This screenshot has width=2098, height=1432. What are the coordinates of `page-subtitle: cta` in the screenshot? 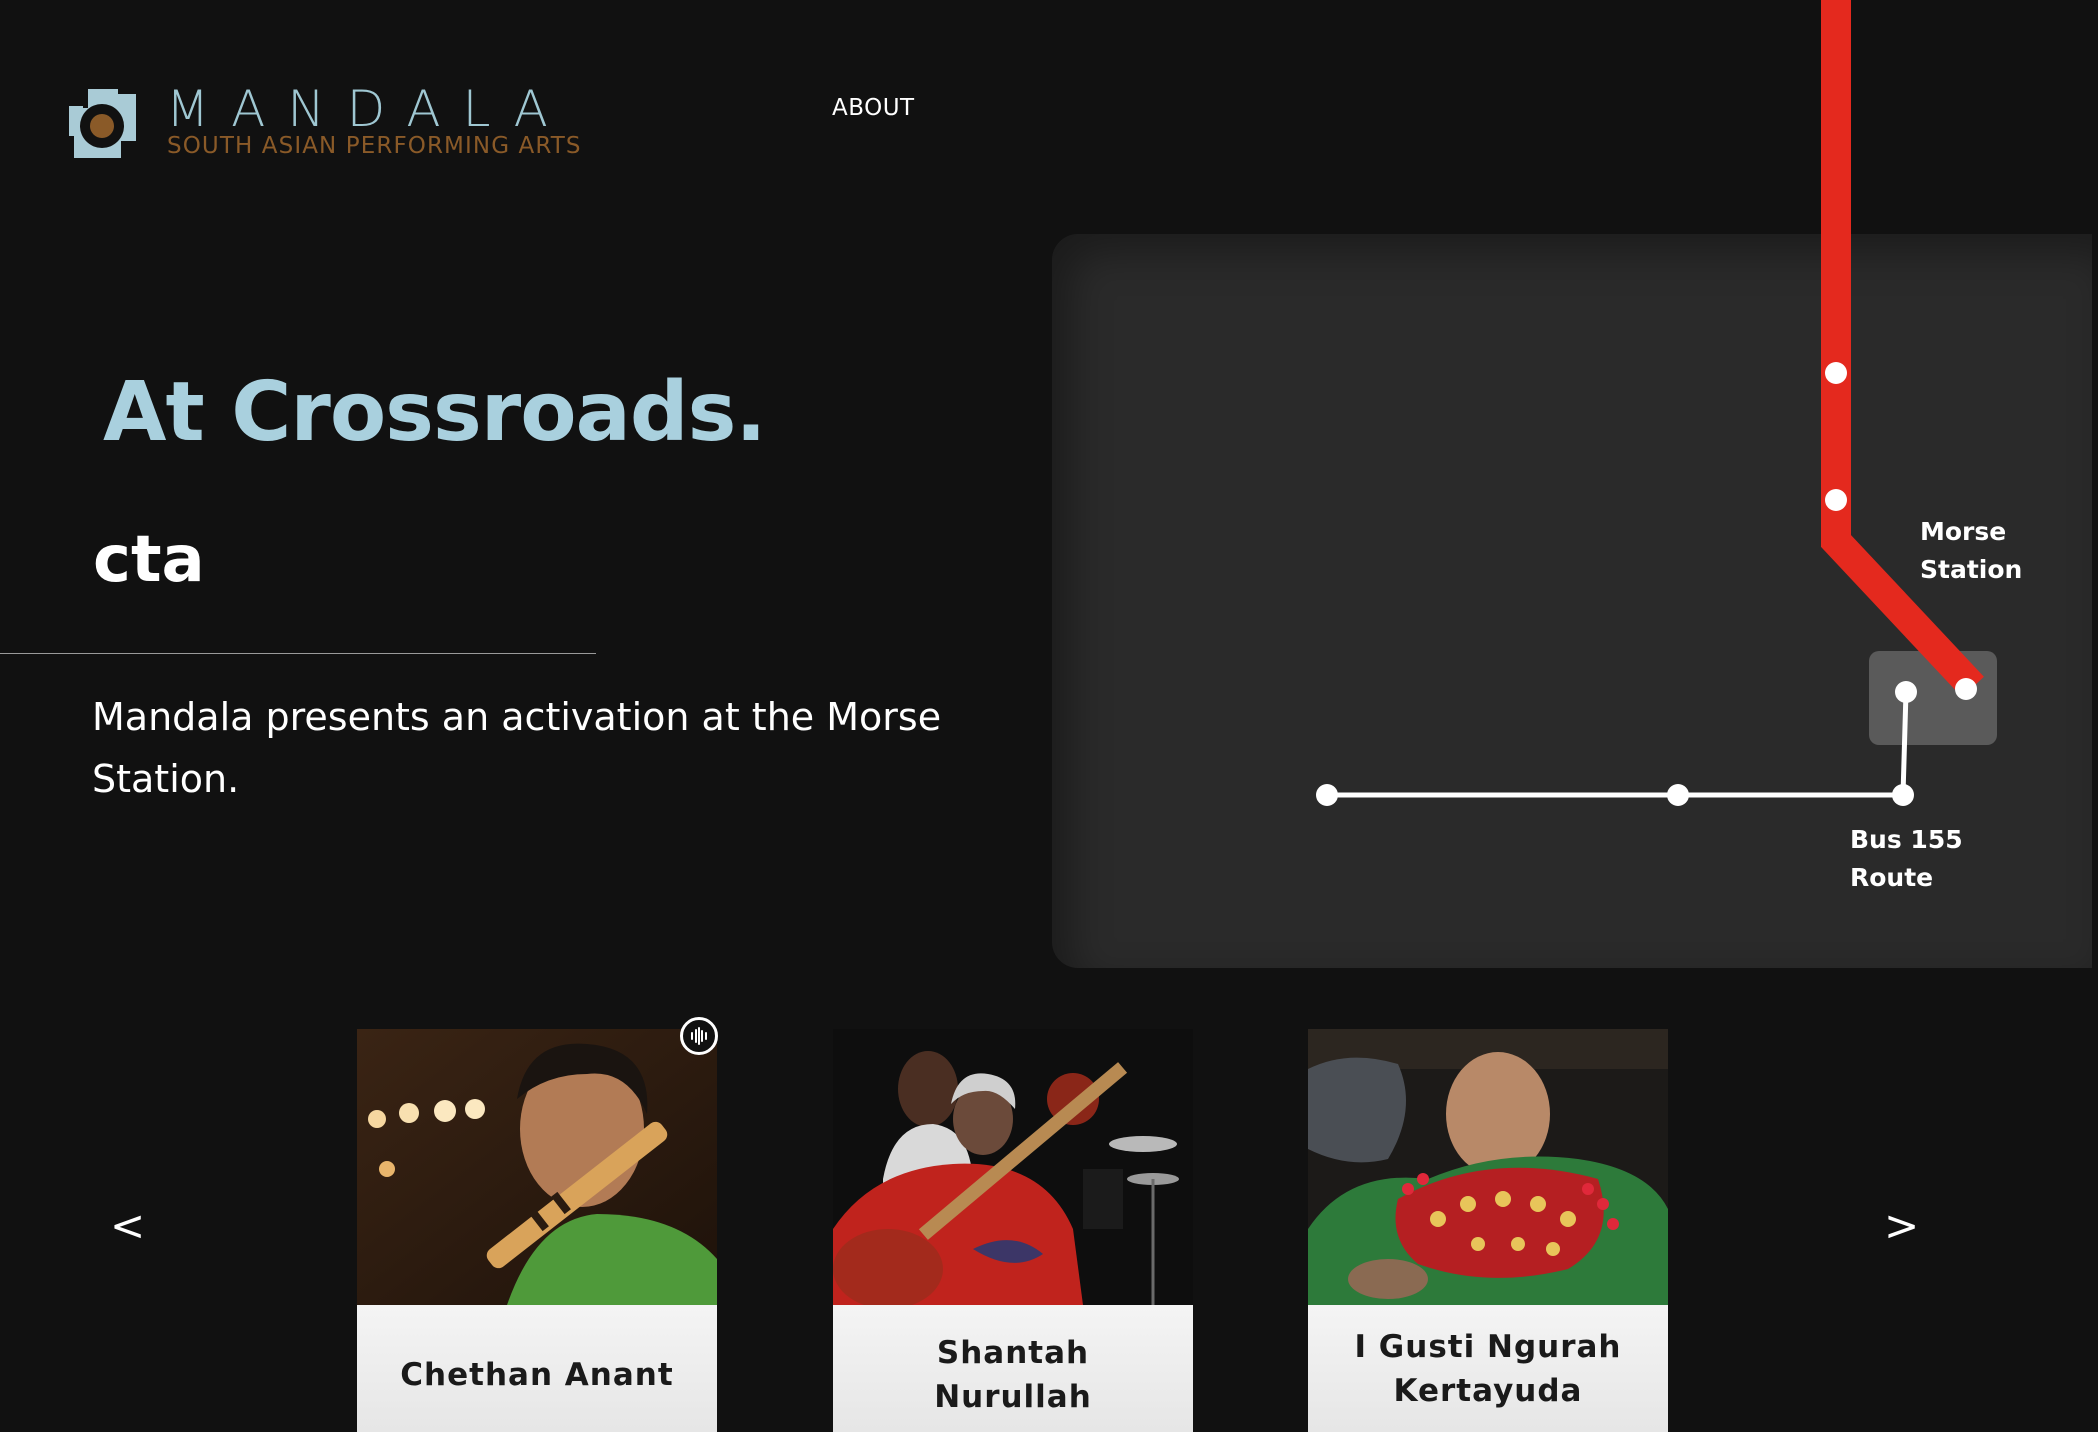 It's located at (149, 560).